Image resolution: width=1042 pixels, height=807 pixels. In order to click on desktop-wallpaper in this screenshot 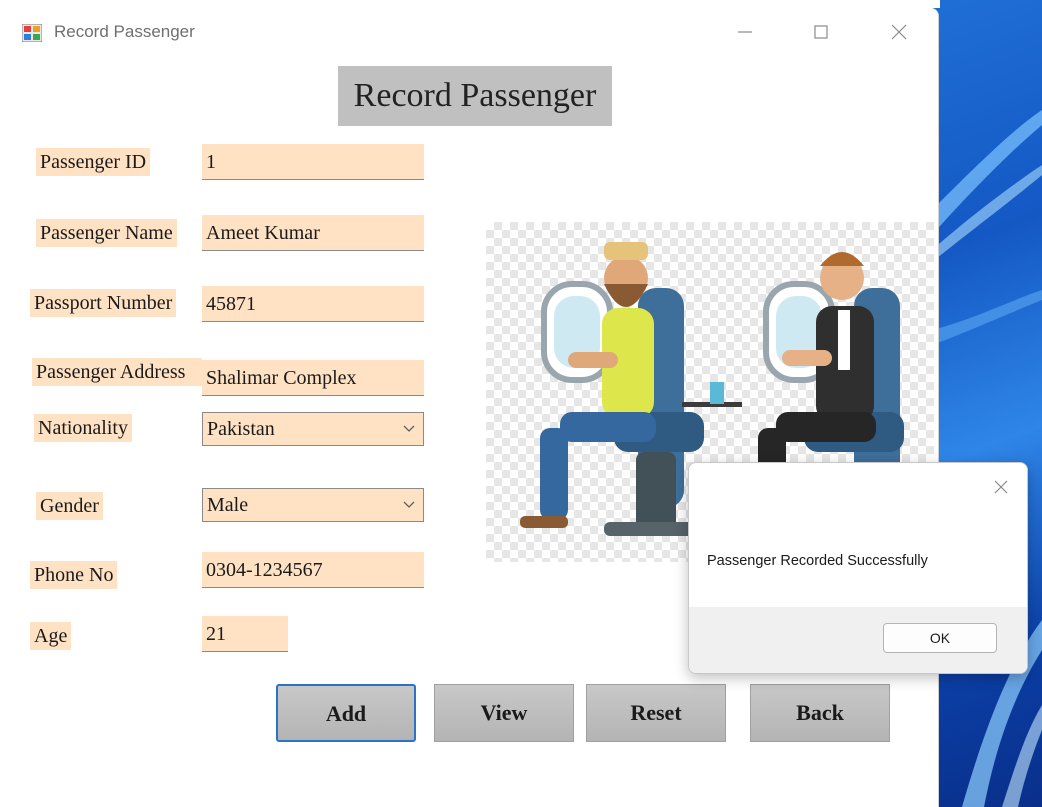, I will do `click(987, 403)`.